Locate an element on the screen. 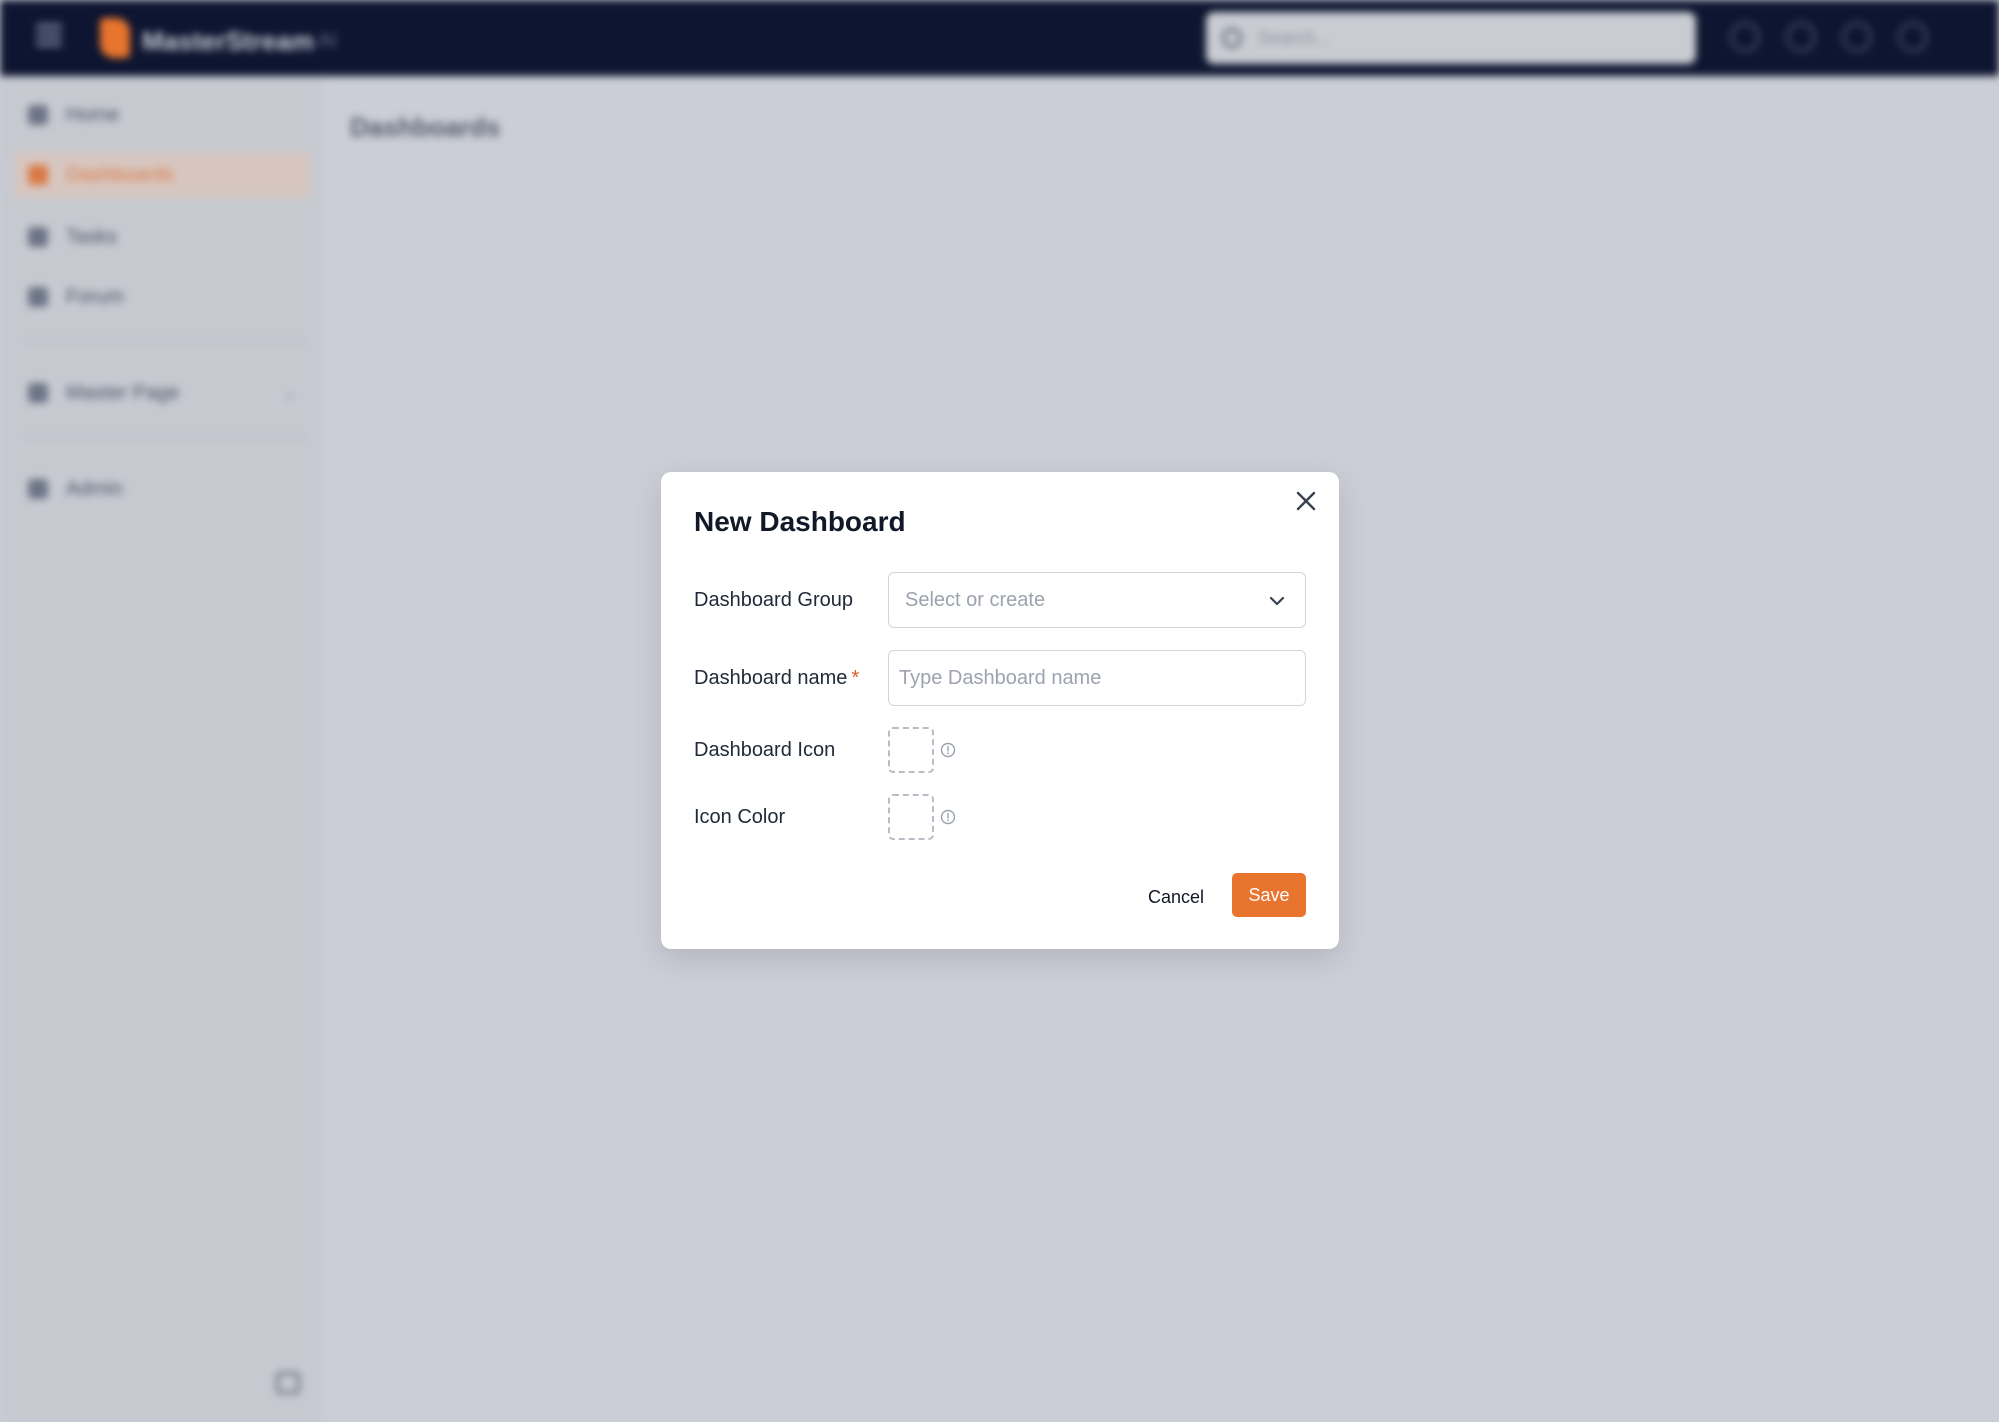  dashboard-name-label: Dashboard name * is located at coordinates (776, 678).